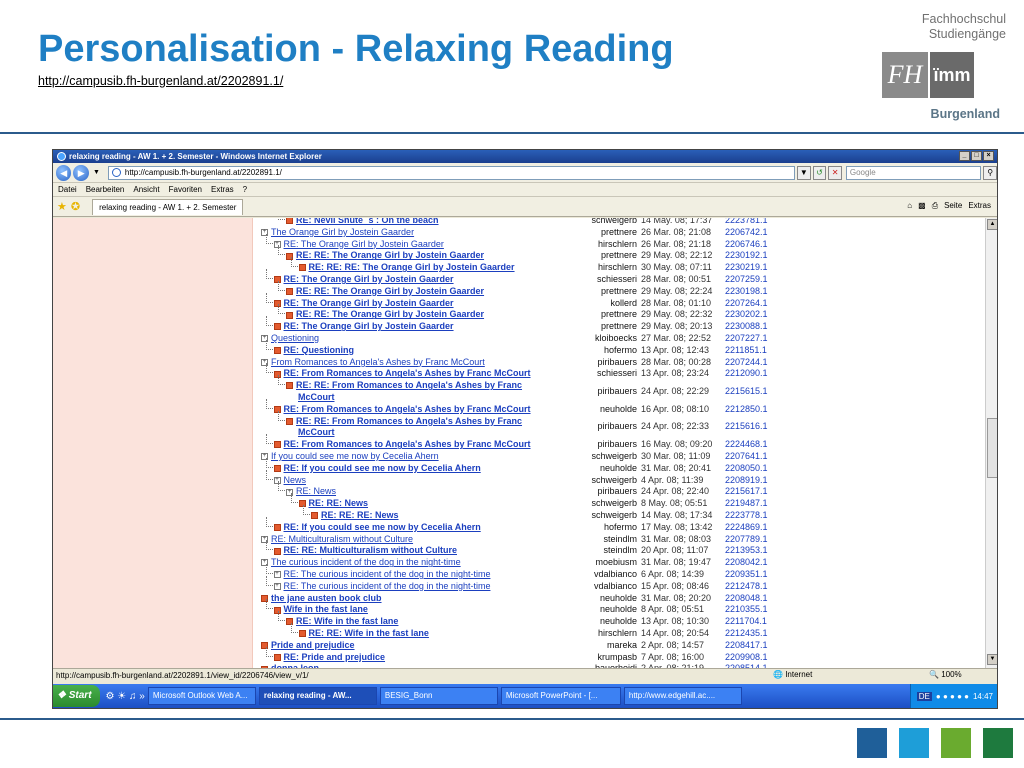 Image resolution: width=1024 pixels, height=768 pixels. I want to click on thread-id: 2215615.1, so click(746, 392).